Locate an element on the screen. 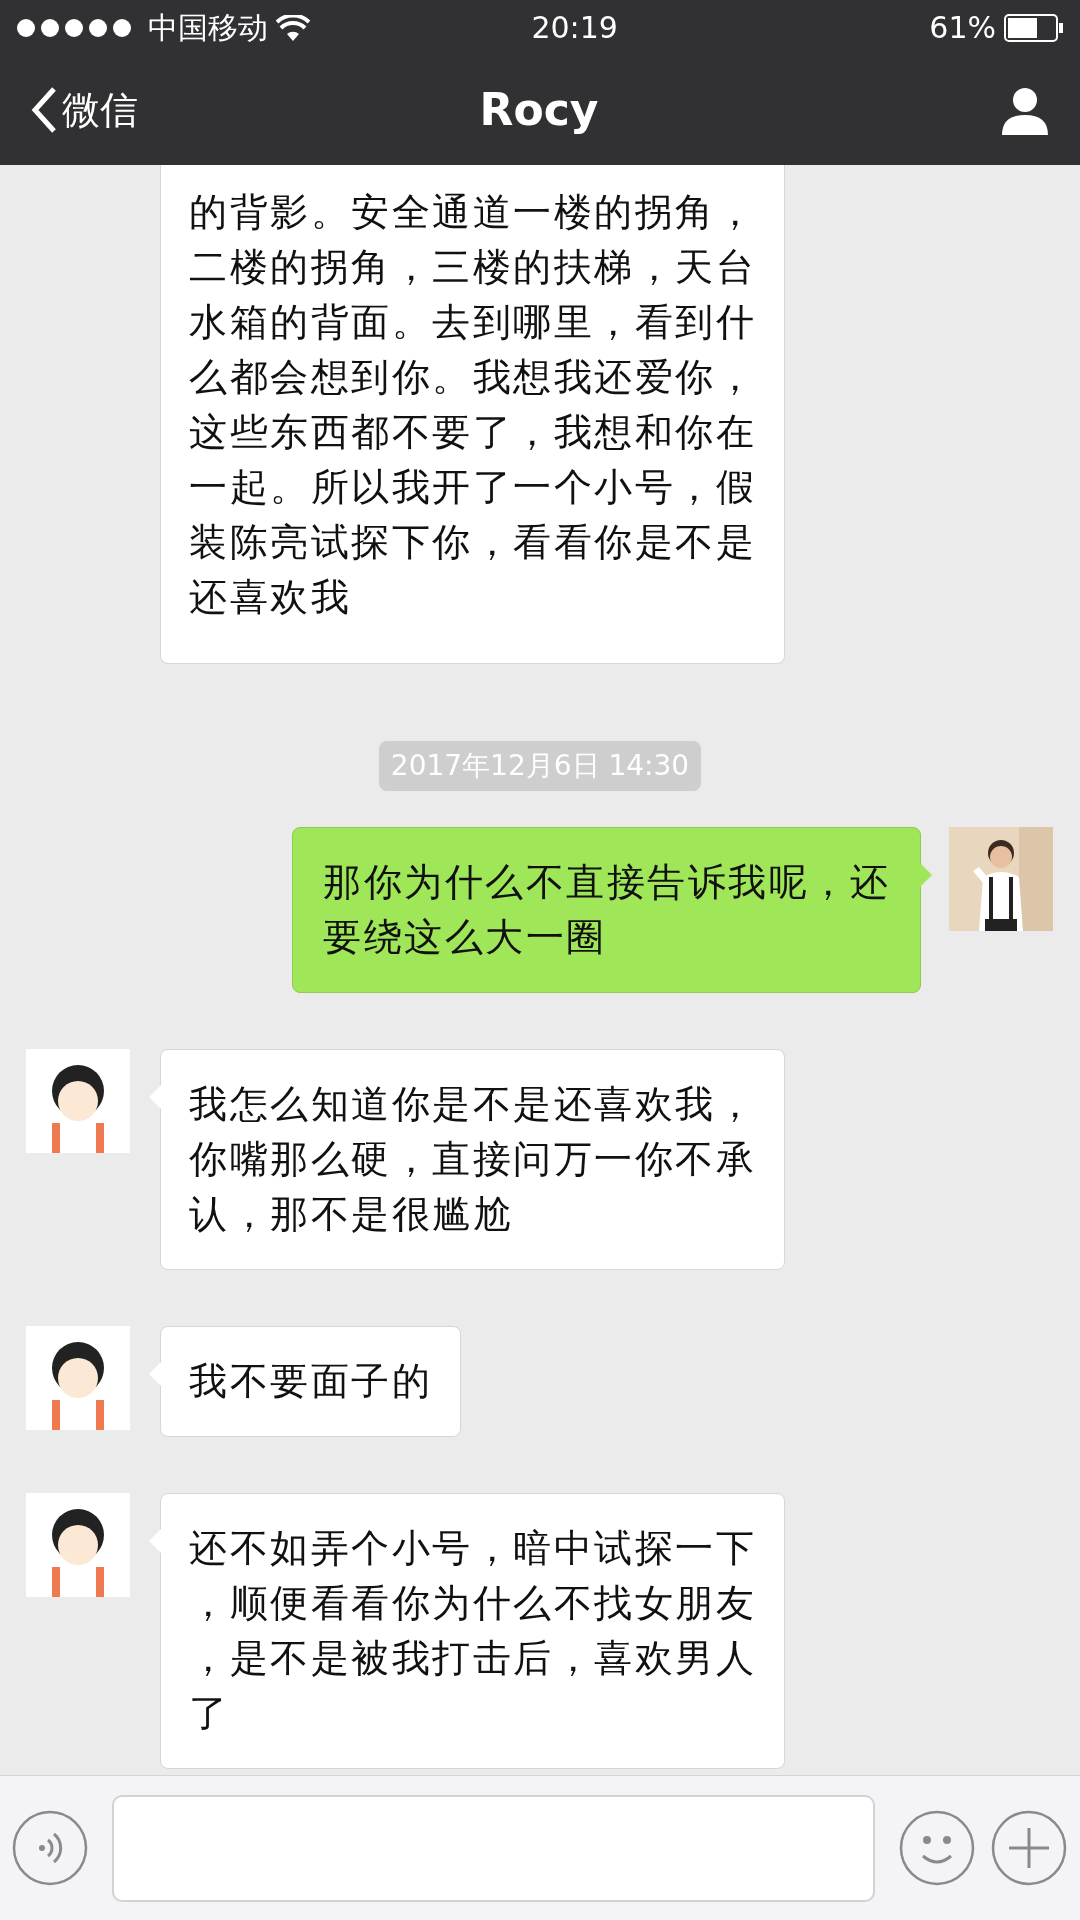 The image size is (1080, 1920). back-button: 微信 is located at coordinates (84, 110).